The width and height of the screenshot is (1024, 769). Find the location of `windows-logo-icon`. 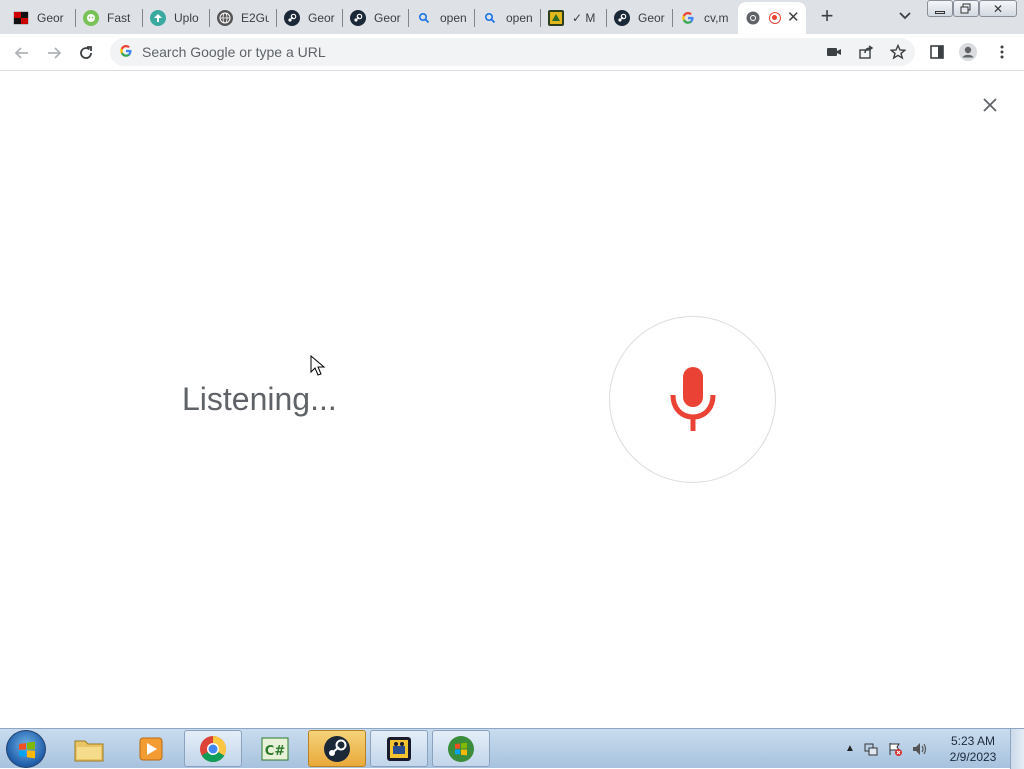

windows-logo-icon is located at coordinates (27, 750).